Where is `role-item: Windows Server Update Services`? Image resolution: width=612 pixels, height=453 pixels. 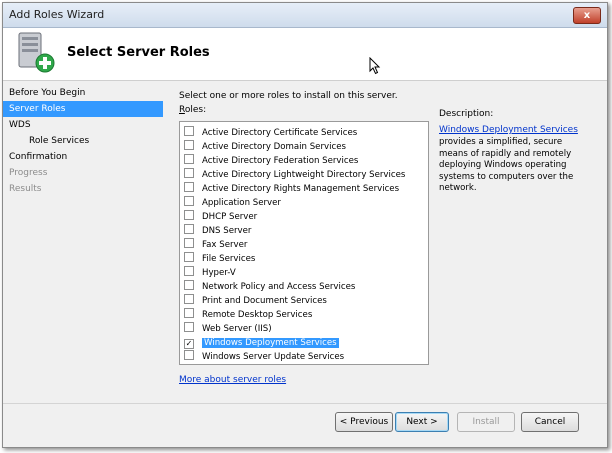
role-item: Windows Server Update Services is located at coordinates (264, 357).